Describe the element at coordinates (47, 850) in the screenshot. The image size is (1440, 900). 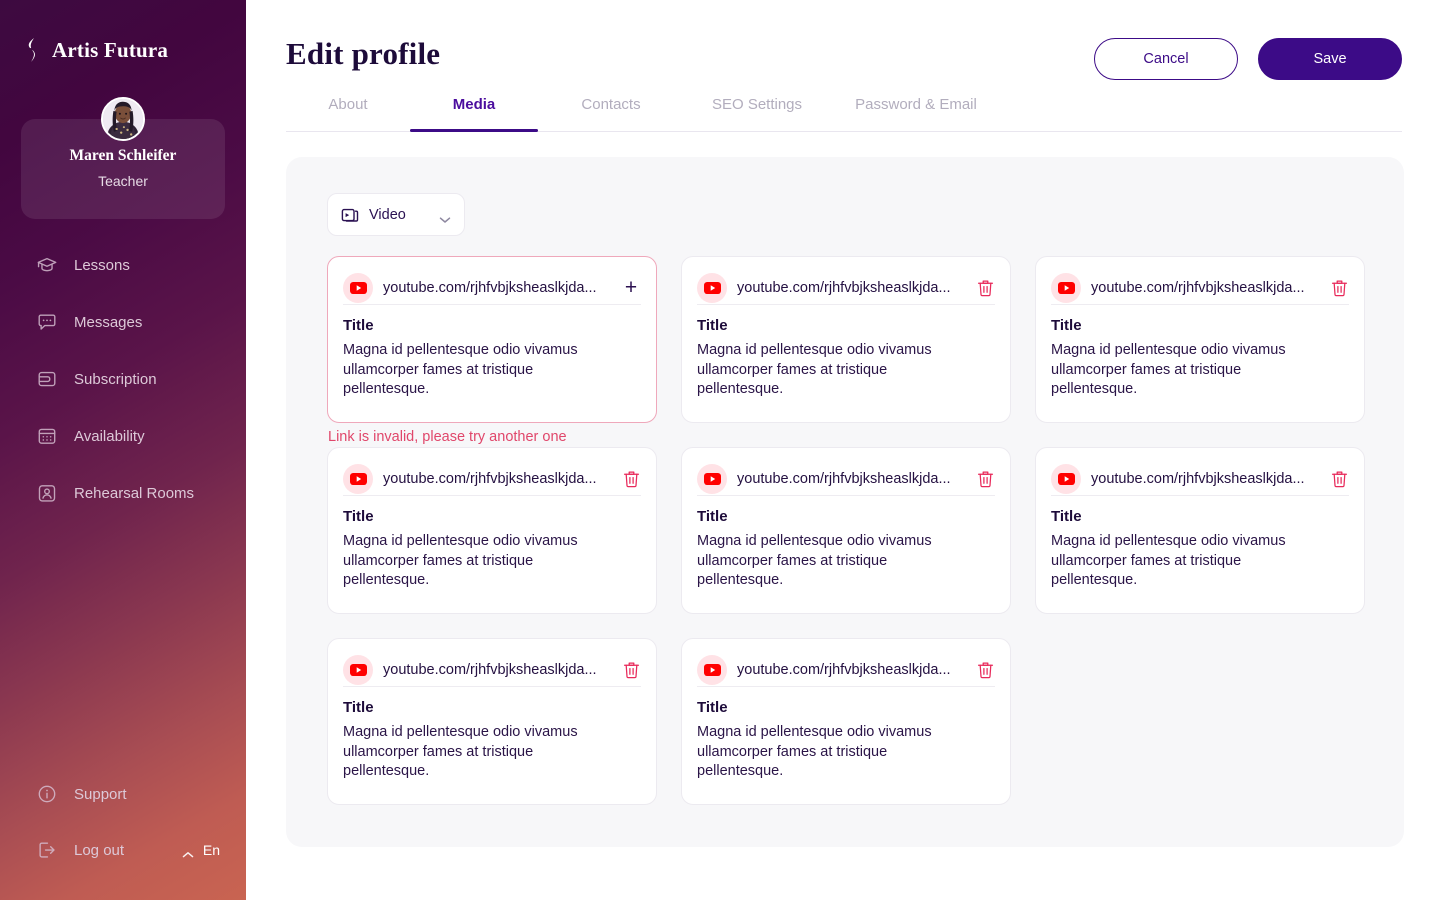
I see `logout-icon` at that location.